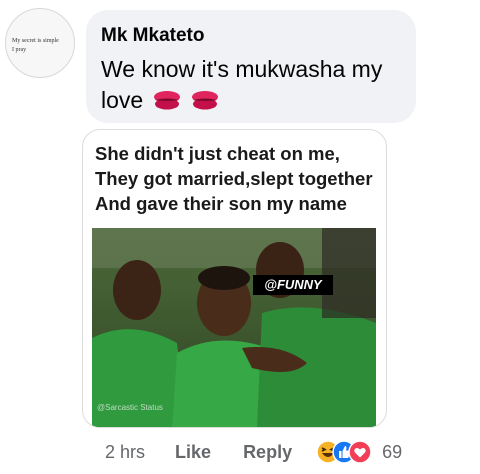 This screenshot has width=480, height=474. What do you see at coordinates (360, 452) in the screenshot?
I see `love-icon` at bounding box center [360, 452].